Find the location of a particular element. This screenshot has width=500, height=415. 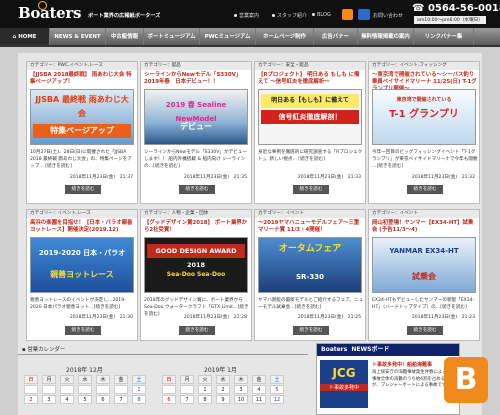

calendar-day: 4 is located at coordinates (67, 399).